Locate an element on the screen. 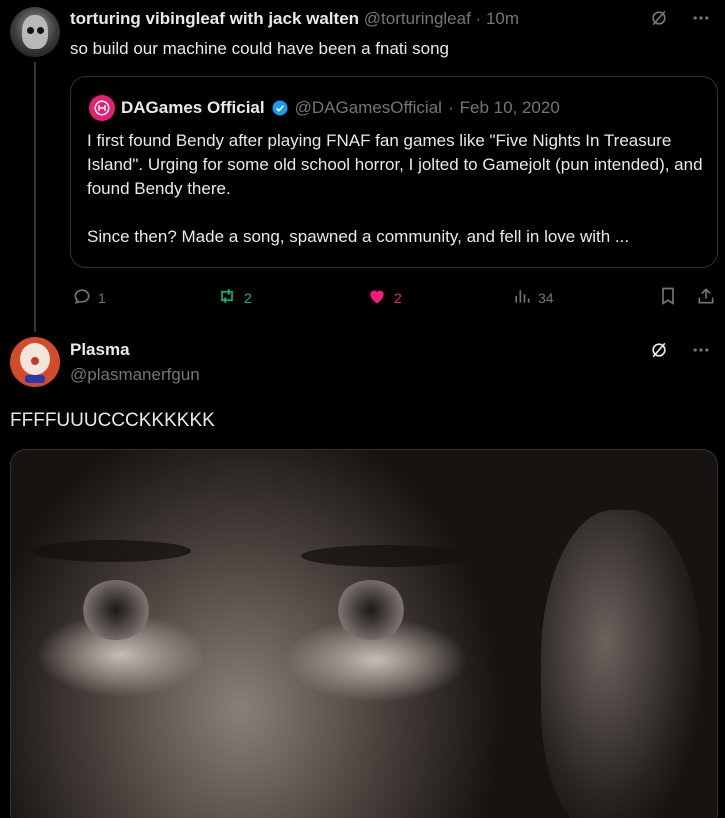  media-eye-left is located at coordinates (116, 610).